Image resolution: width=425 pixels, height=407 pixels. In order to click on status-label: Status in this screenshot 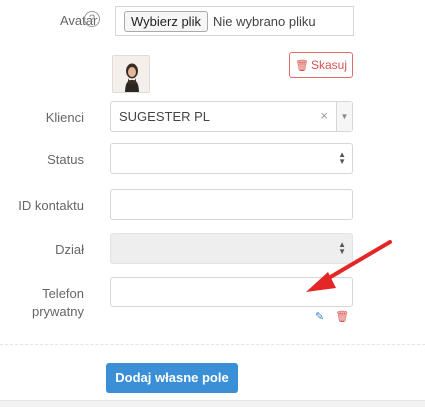, I will do `click(65, 159)`.